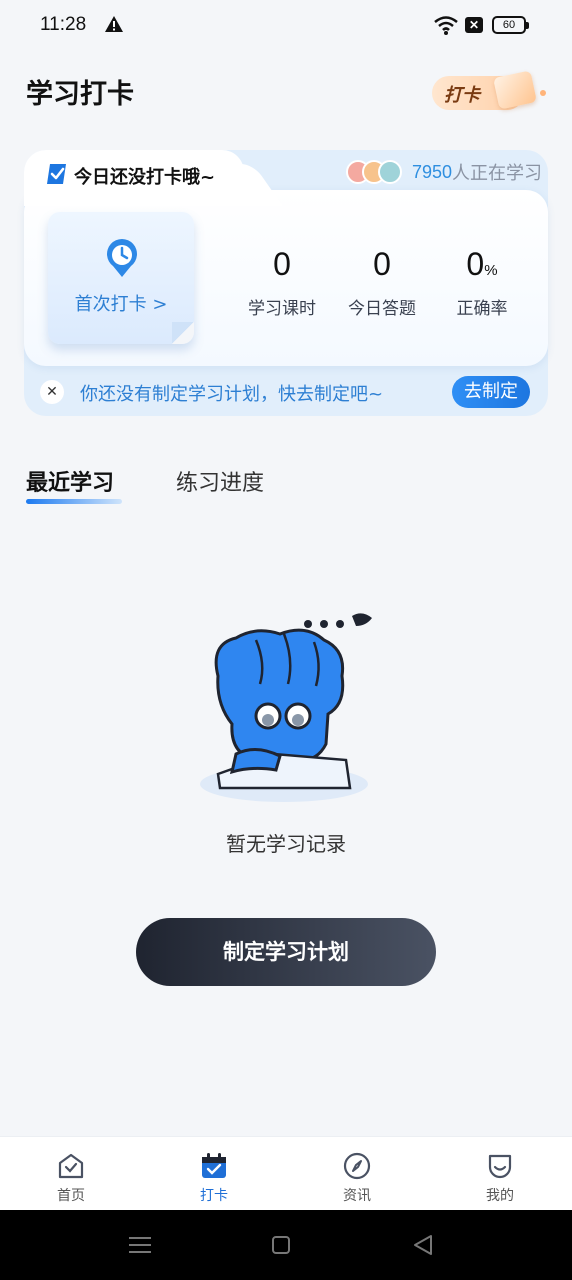  I want to click on battery-level: 60, so click(509, 25).